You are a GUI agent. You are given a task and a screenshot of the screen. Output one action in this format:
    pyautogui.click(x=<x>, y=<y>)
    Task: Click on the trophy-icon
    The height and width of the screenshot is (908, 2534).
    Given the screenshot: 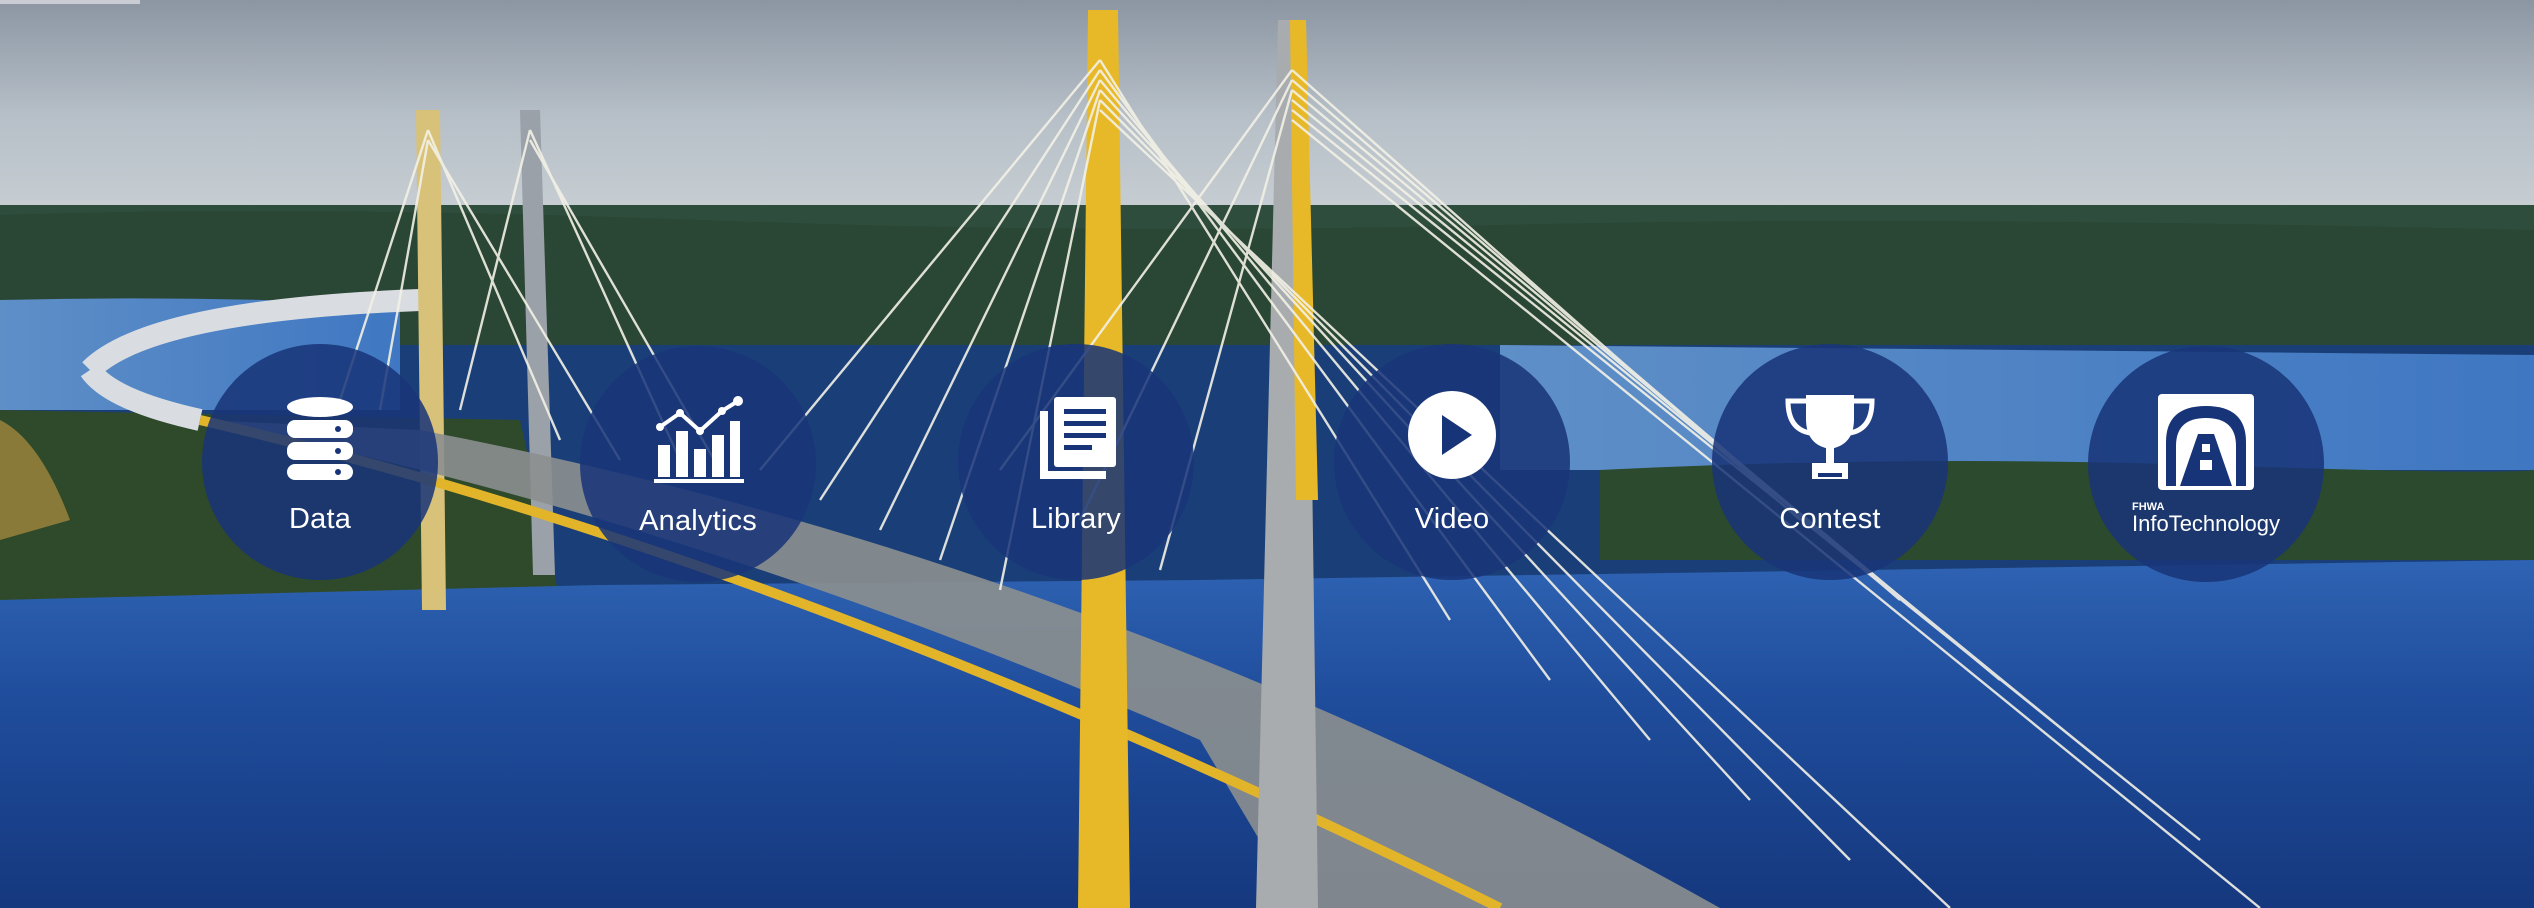 What is the action you would take?
    pyautogui.click(x=1830, y=436)
    